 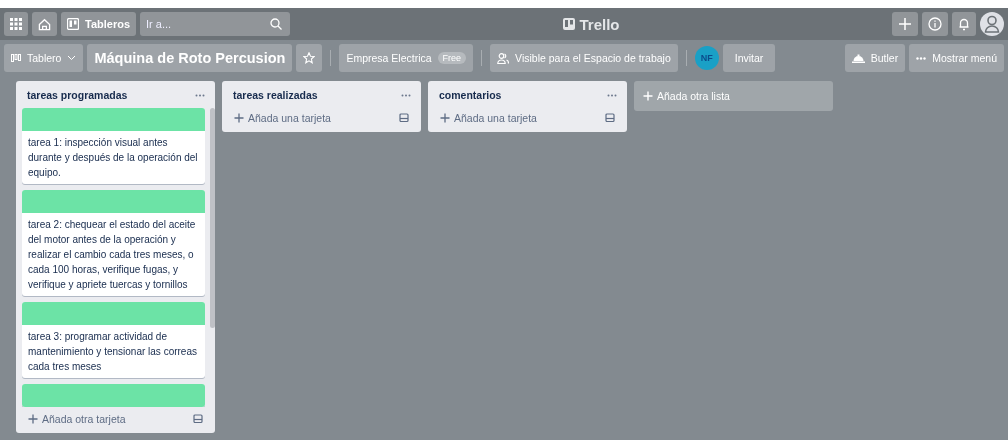 I want to click on task-card: tarea 3: programar actividad de mantenimiento y tensionar las correas cada tres meses, so click(x=113, y=340).